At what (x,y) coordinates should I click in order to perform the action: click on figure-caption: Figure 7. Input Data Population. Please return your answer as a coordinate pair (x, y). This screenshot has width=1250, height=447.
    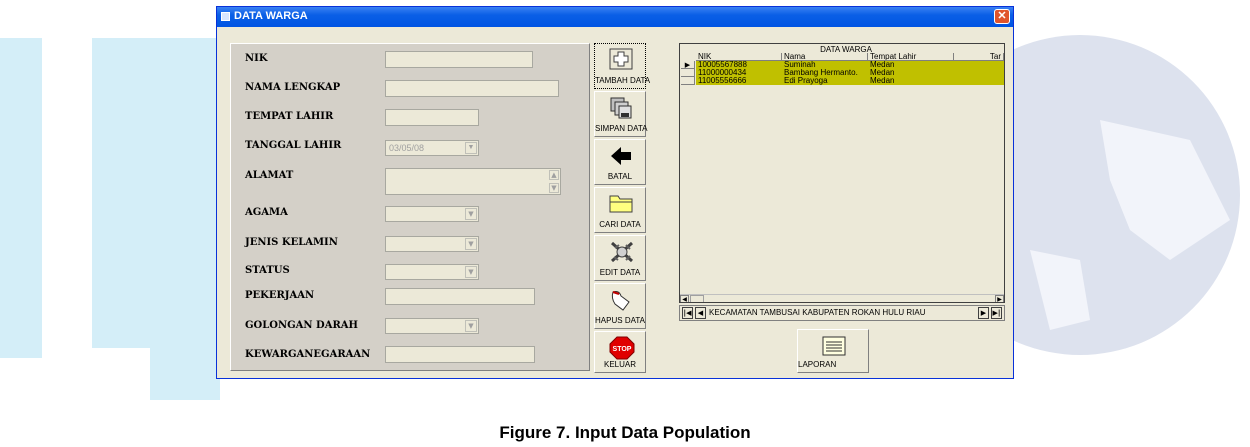
    Looking at the image, I should click on (625, 432).